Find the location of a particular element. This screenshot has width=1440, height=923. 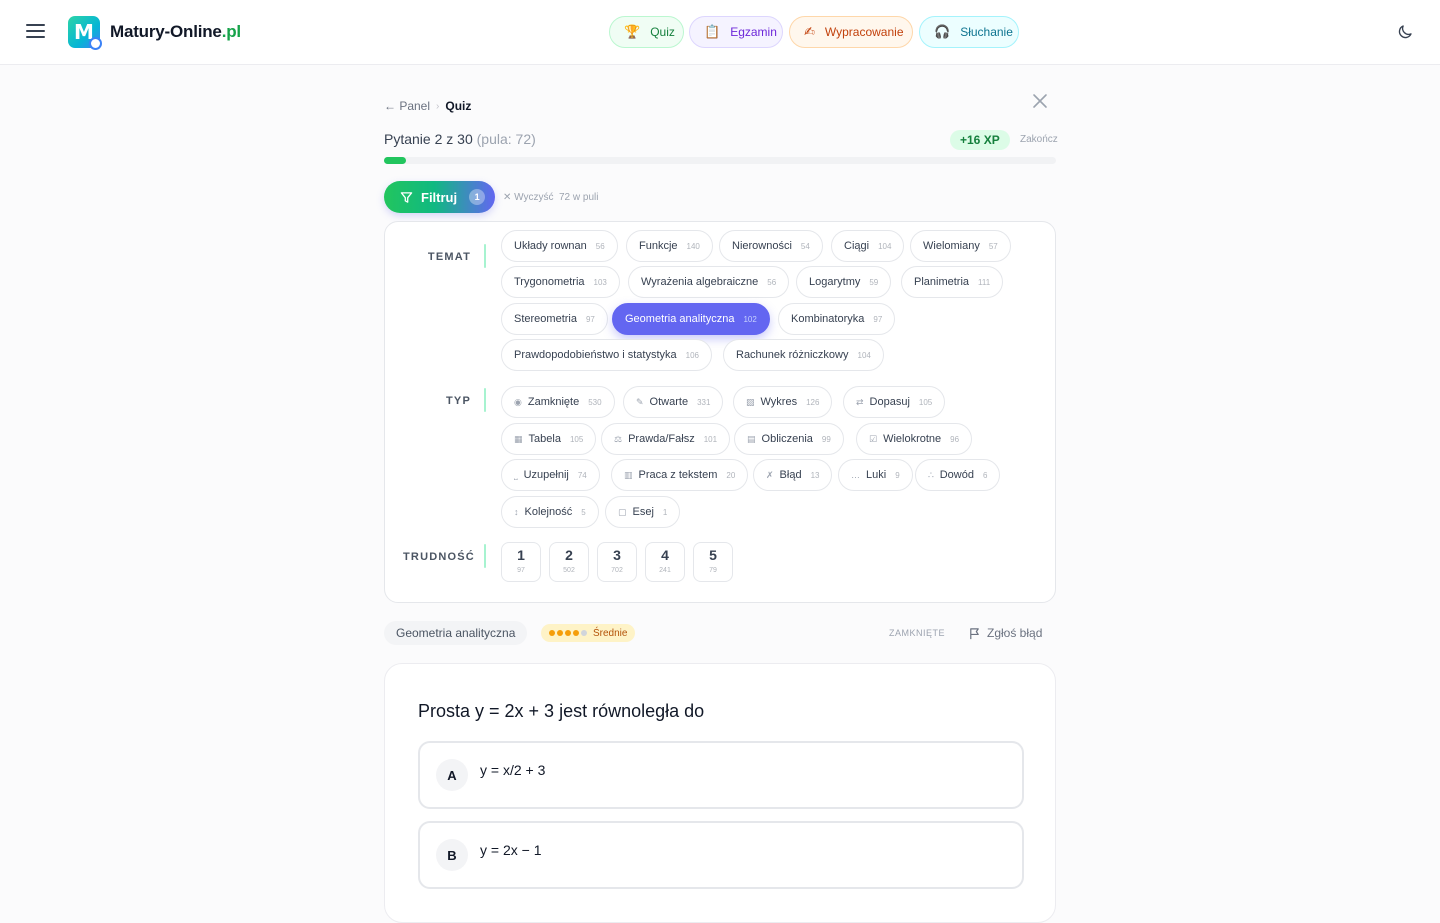

nav-essay: ✍ Wypracowanie is located at coordinates (851, 32).